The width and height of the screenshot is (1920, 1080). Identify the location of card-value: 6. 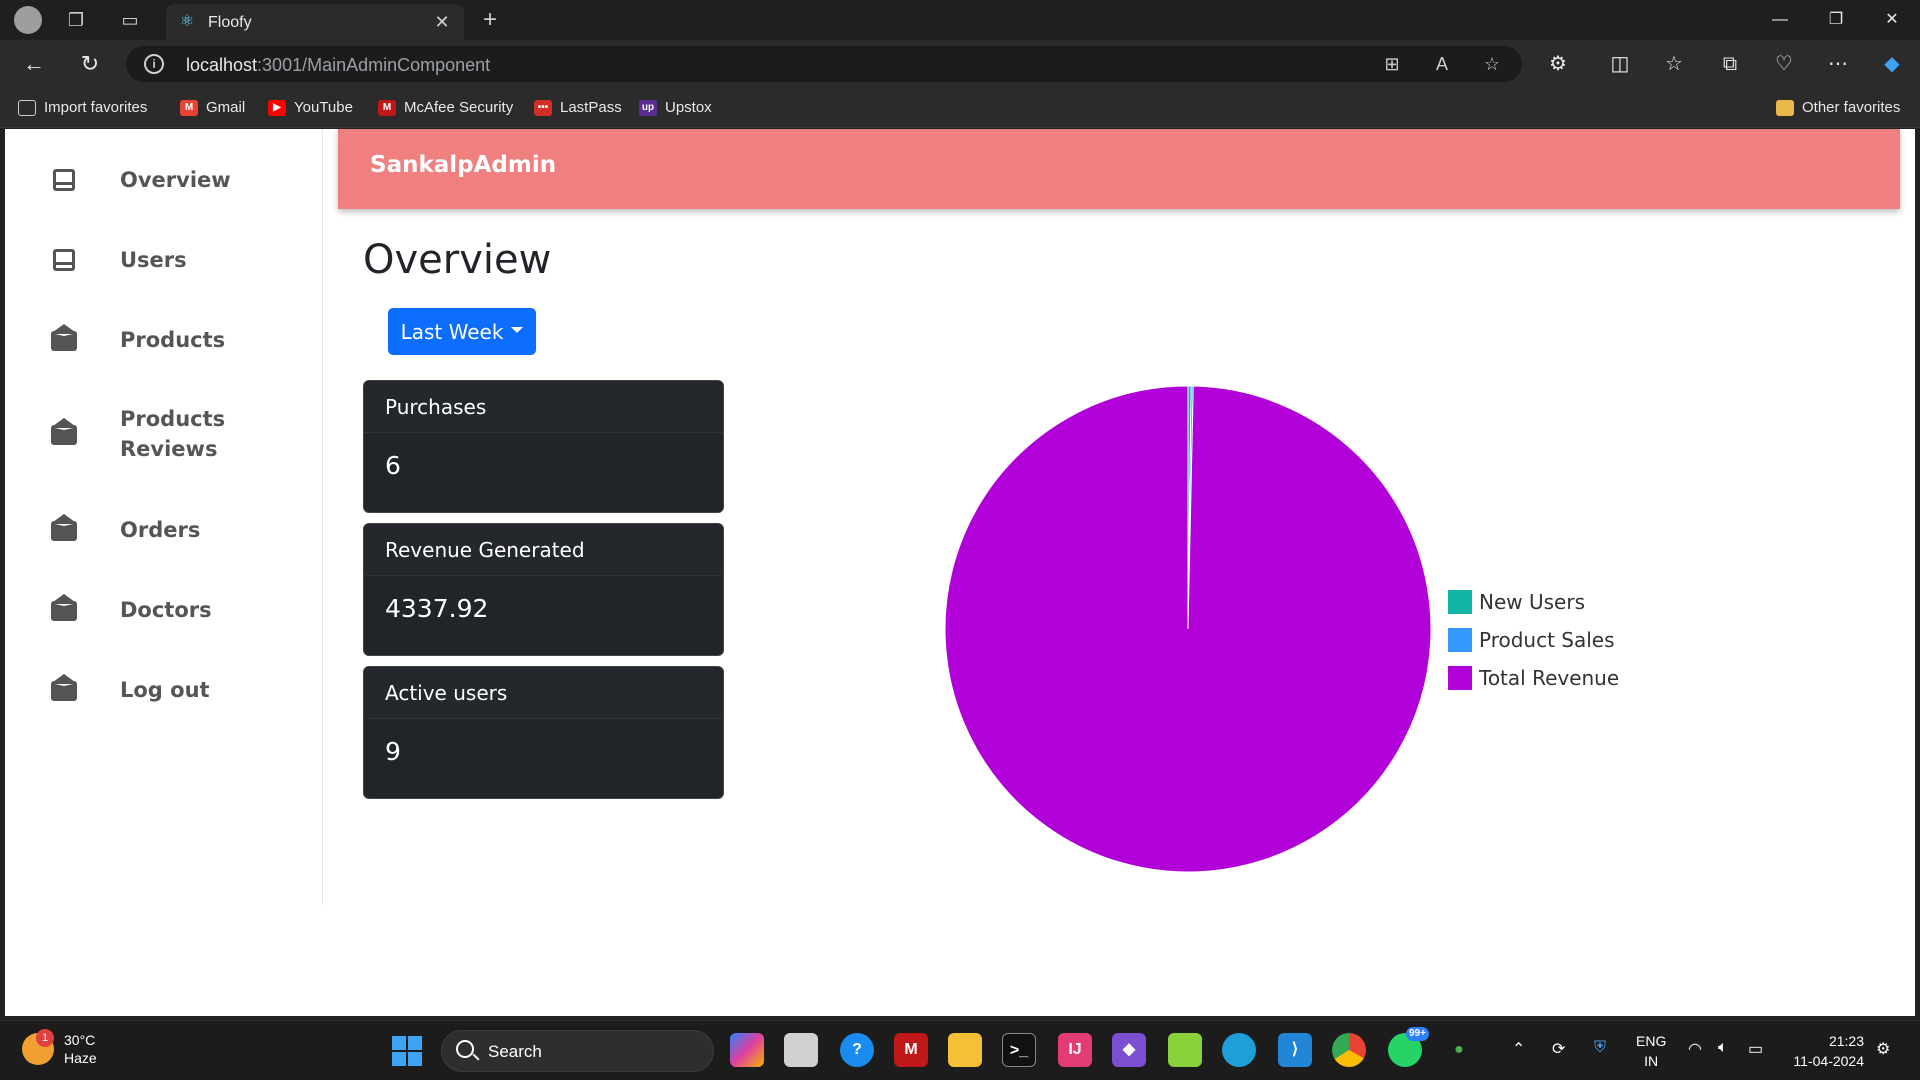
(393, 465).